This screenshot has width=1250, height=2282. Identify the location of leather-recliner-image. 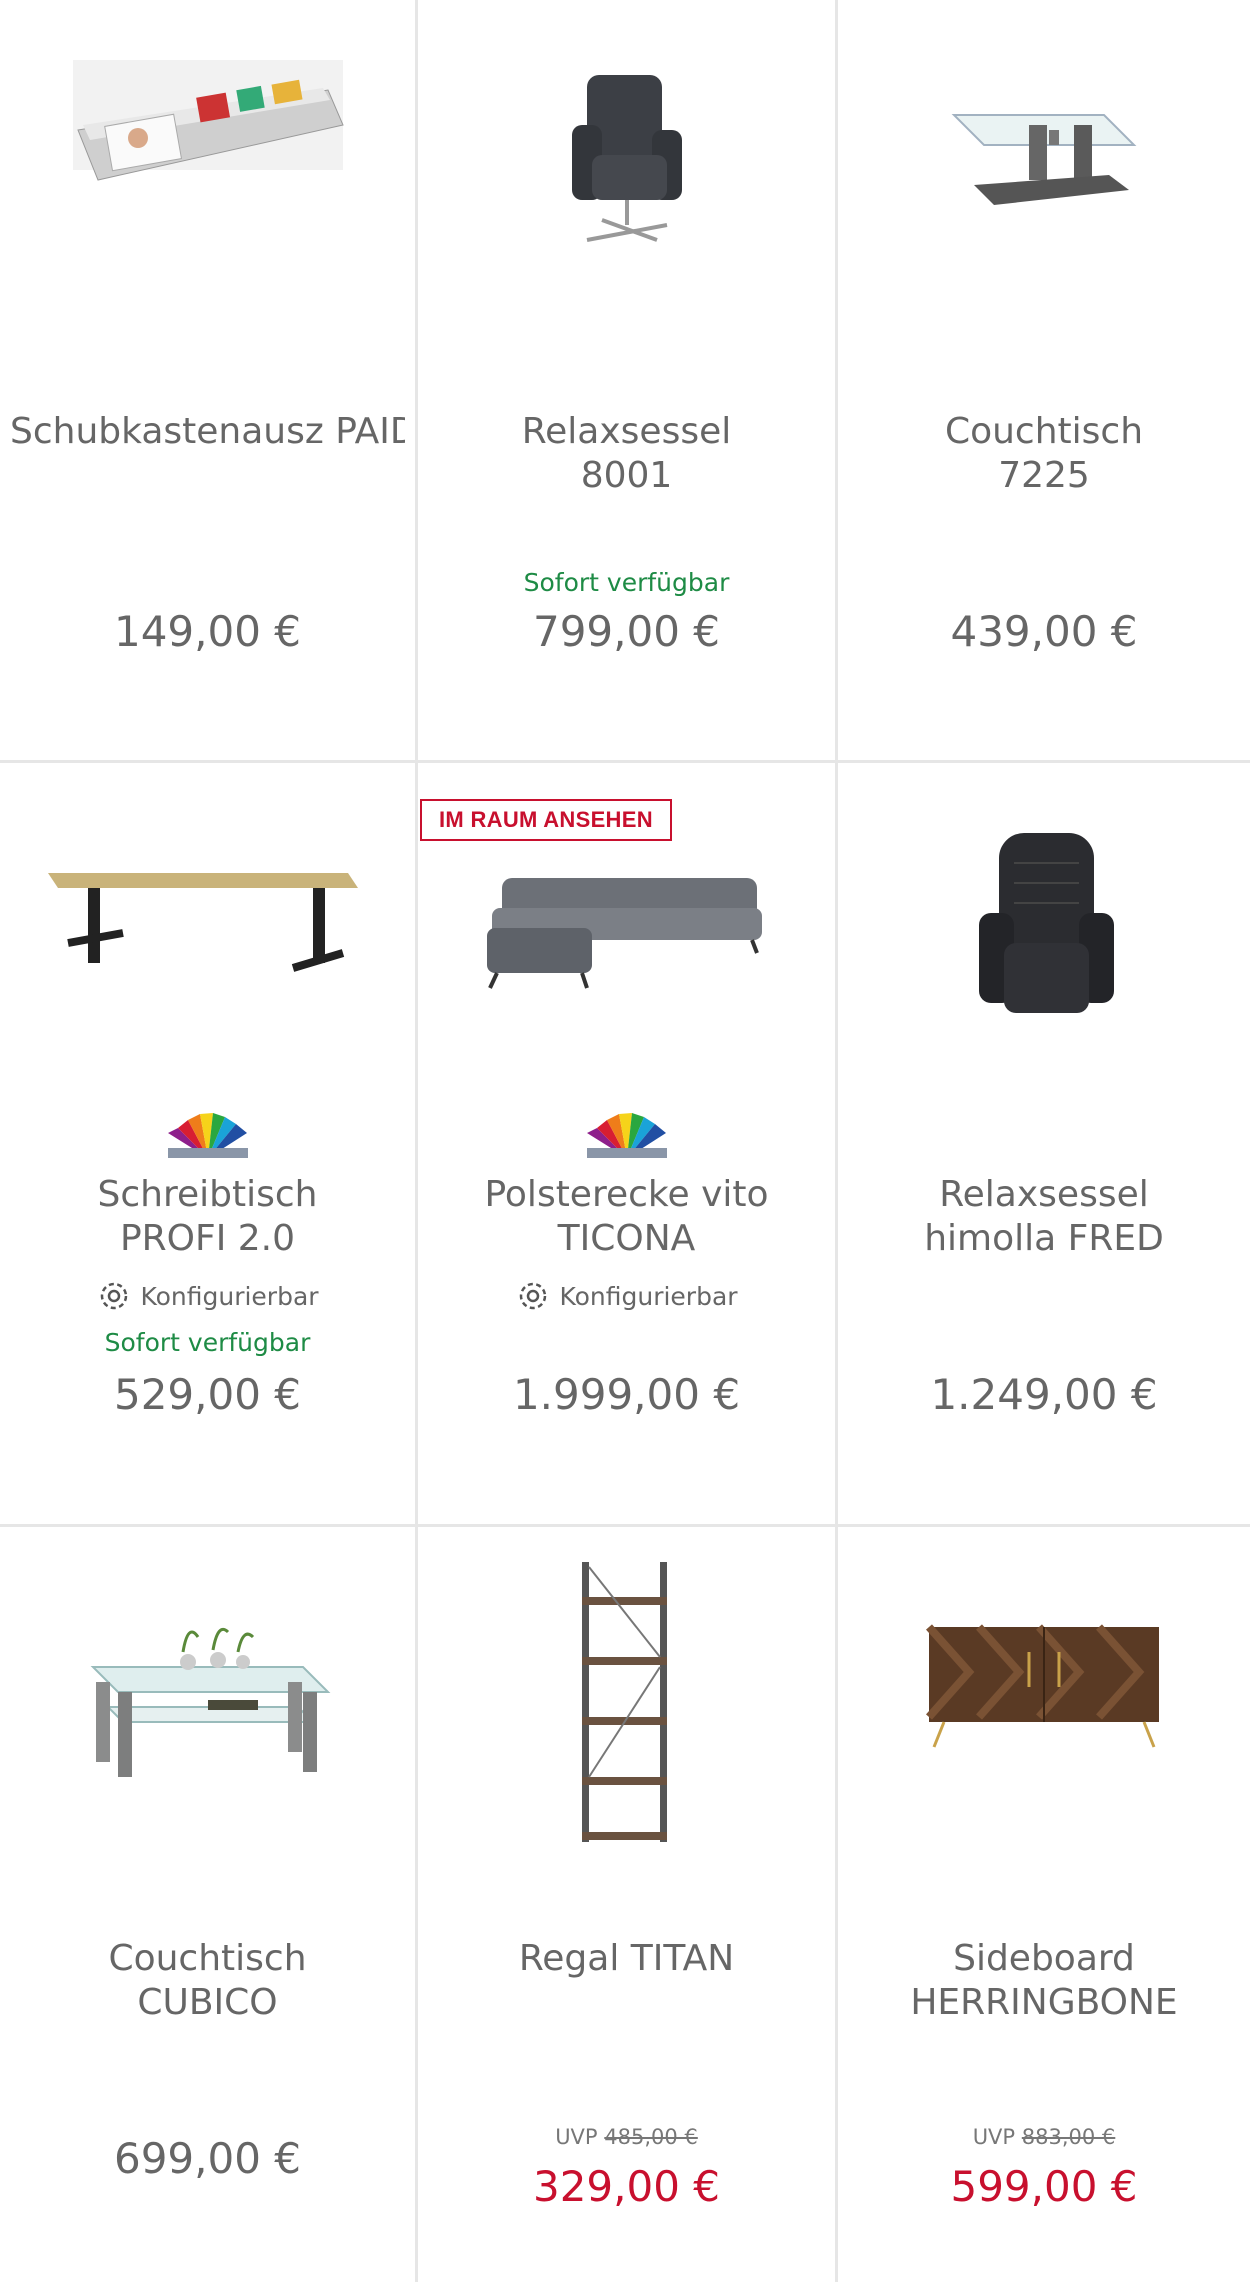
(1044, 978).